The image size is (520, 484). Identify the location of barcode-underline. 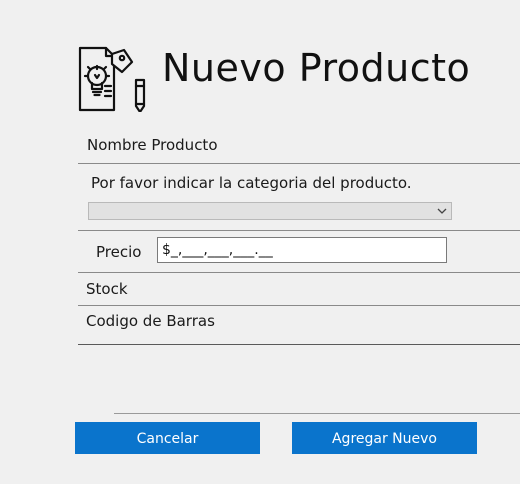
(299, 344).